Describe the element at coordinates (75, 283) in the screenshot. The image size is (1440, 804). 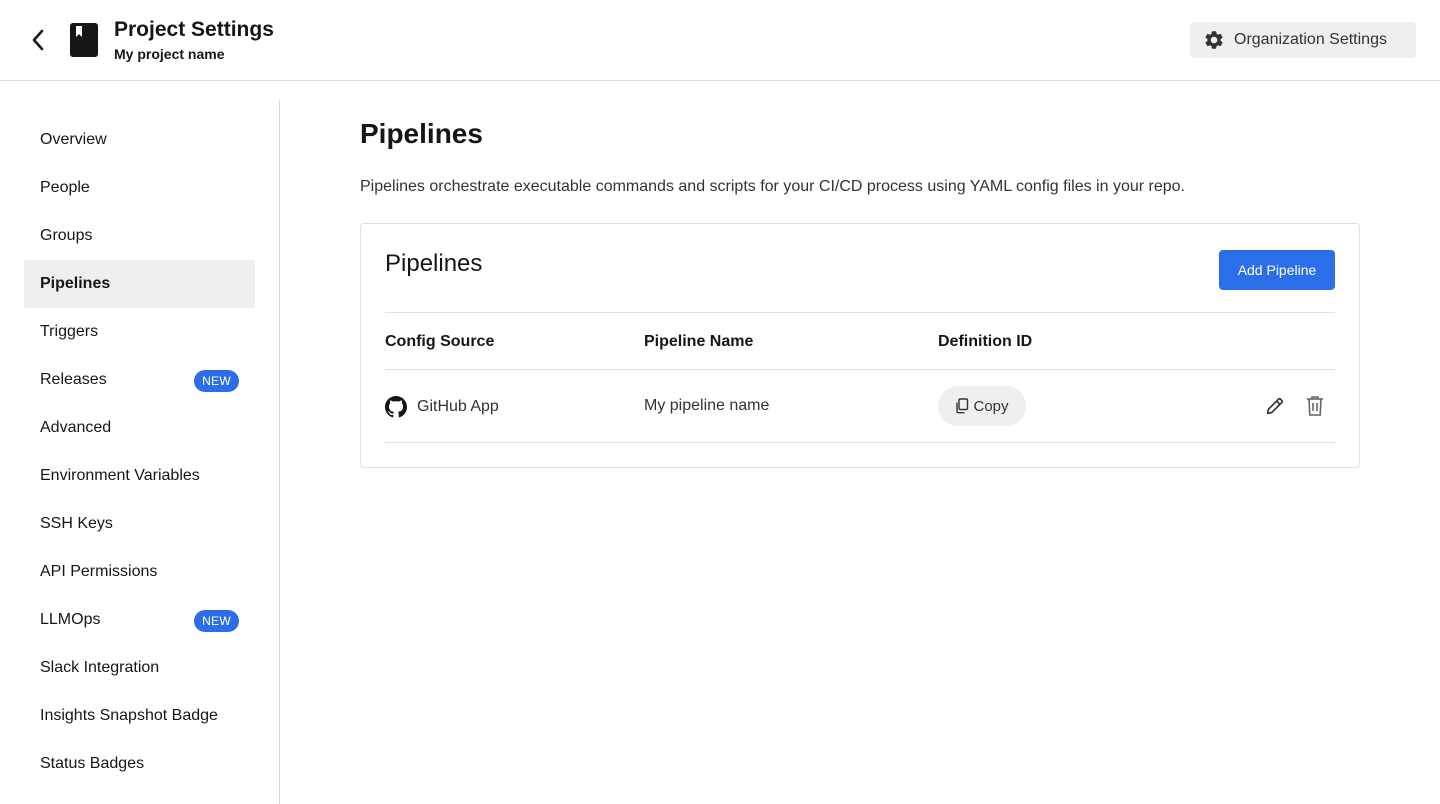
I see `sidebar-item-label: Pipelines` at that location.